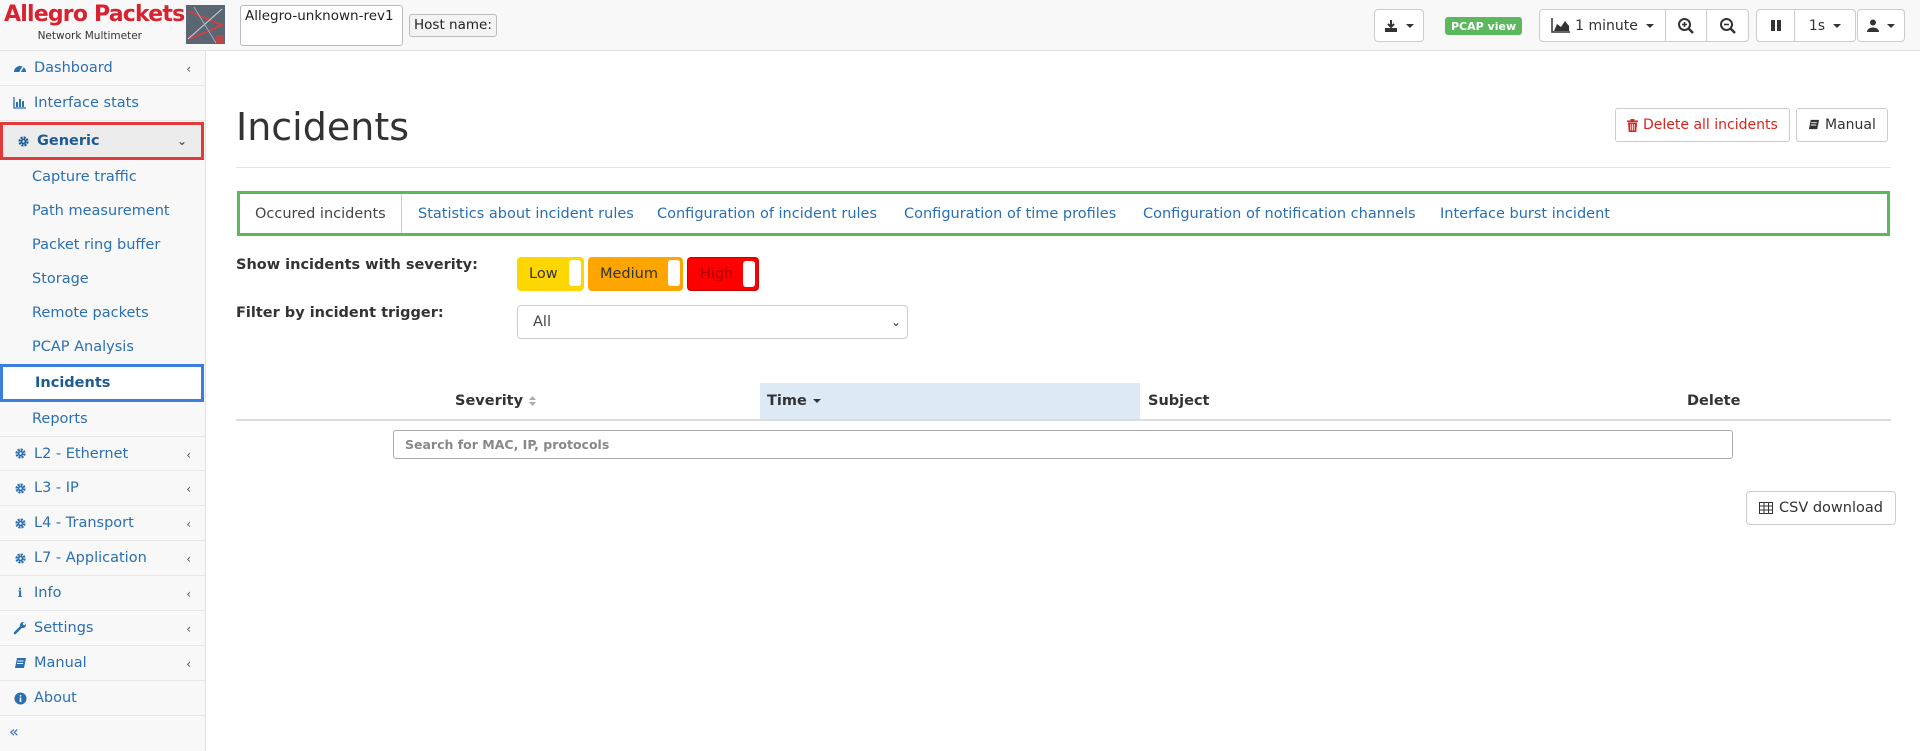 The height and width of the screenshot is (751, 1920). What do you see at coordinates (629, 274) in the screenshot?
I see `severity-medium-label: Medium` at bounding box center [629, 274].